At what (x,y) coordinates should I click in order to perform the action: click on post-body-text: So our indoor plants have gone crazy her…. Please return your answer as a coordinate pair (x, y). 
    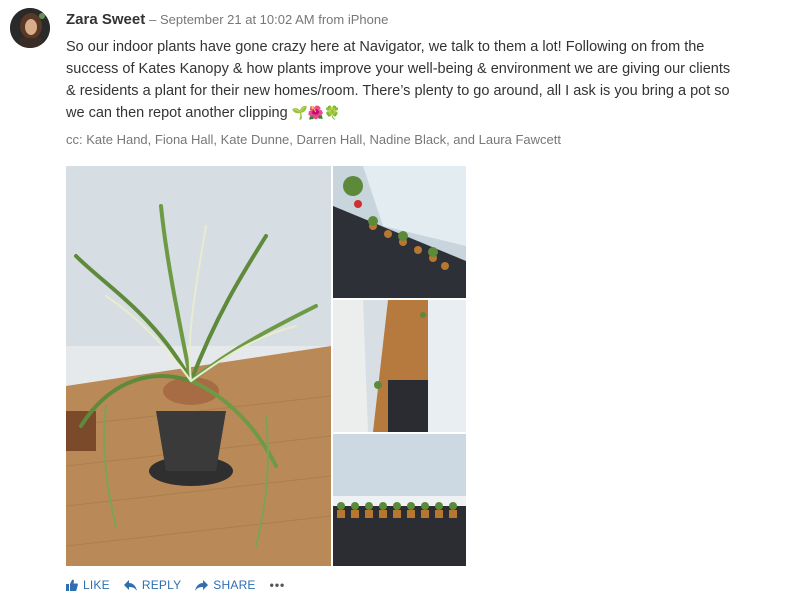
    Looking at the image, I should click on (398, 80).